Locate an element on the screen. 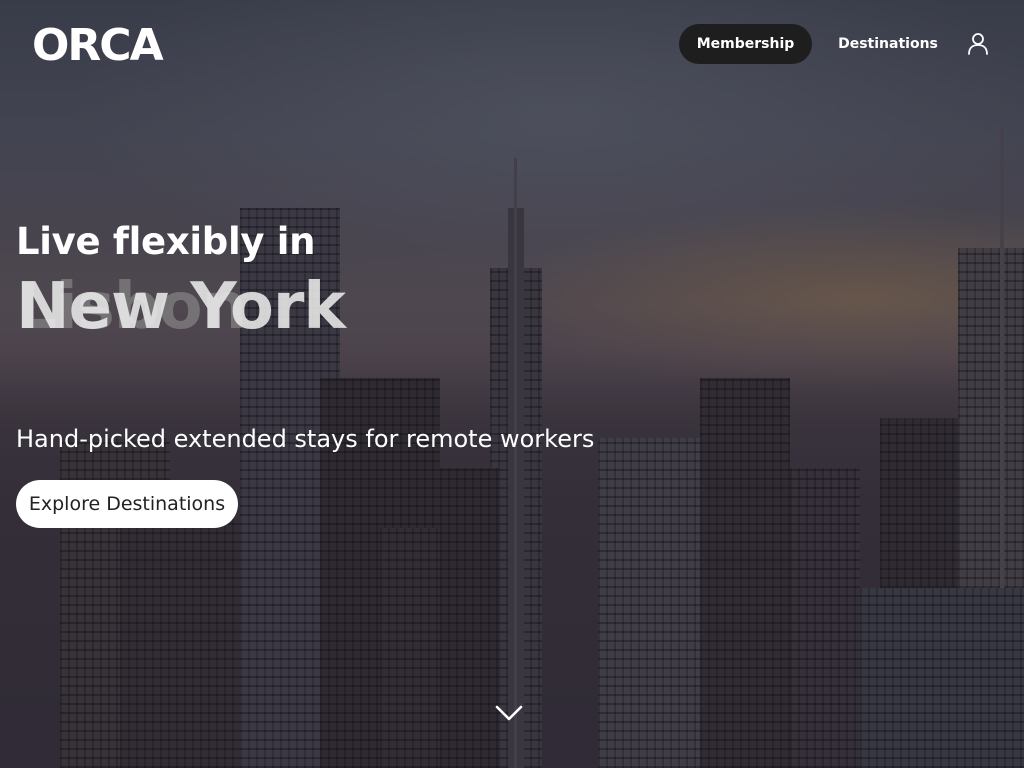  chevron-down-icon is located at coordinates (509, 713).